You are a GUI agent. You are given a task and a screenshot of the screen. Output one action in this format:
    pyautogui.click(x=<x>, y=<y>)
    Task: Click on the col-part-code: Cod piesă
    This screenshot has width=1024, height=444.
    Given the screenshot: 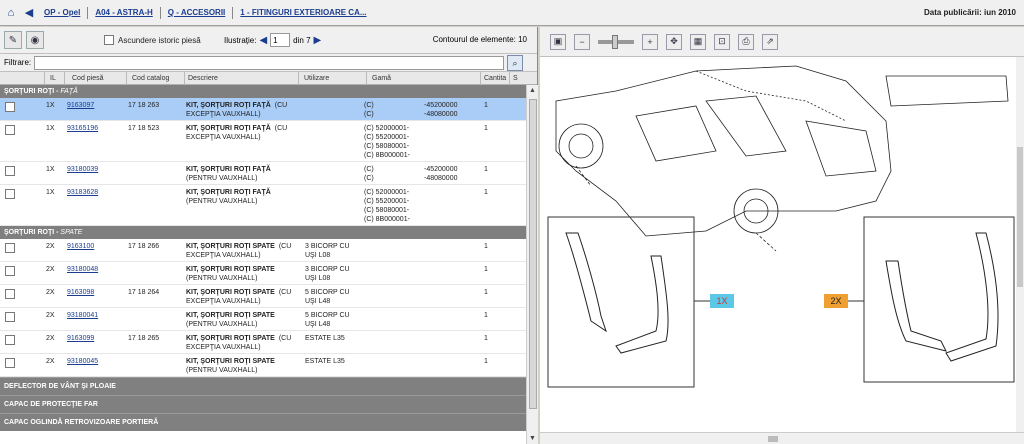 What is the action you would take?
    pyautogui.click(x=88, y=78)
    